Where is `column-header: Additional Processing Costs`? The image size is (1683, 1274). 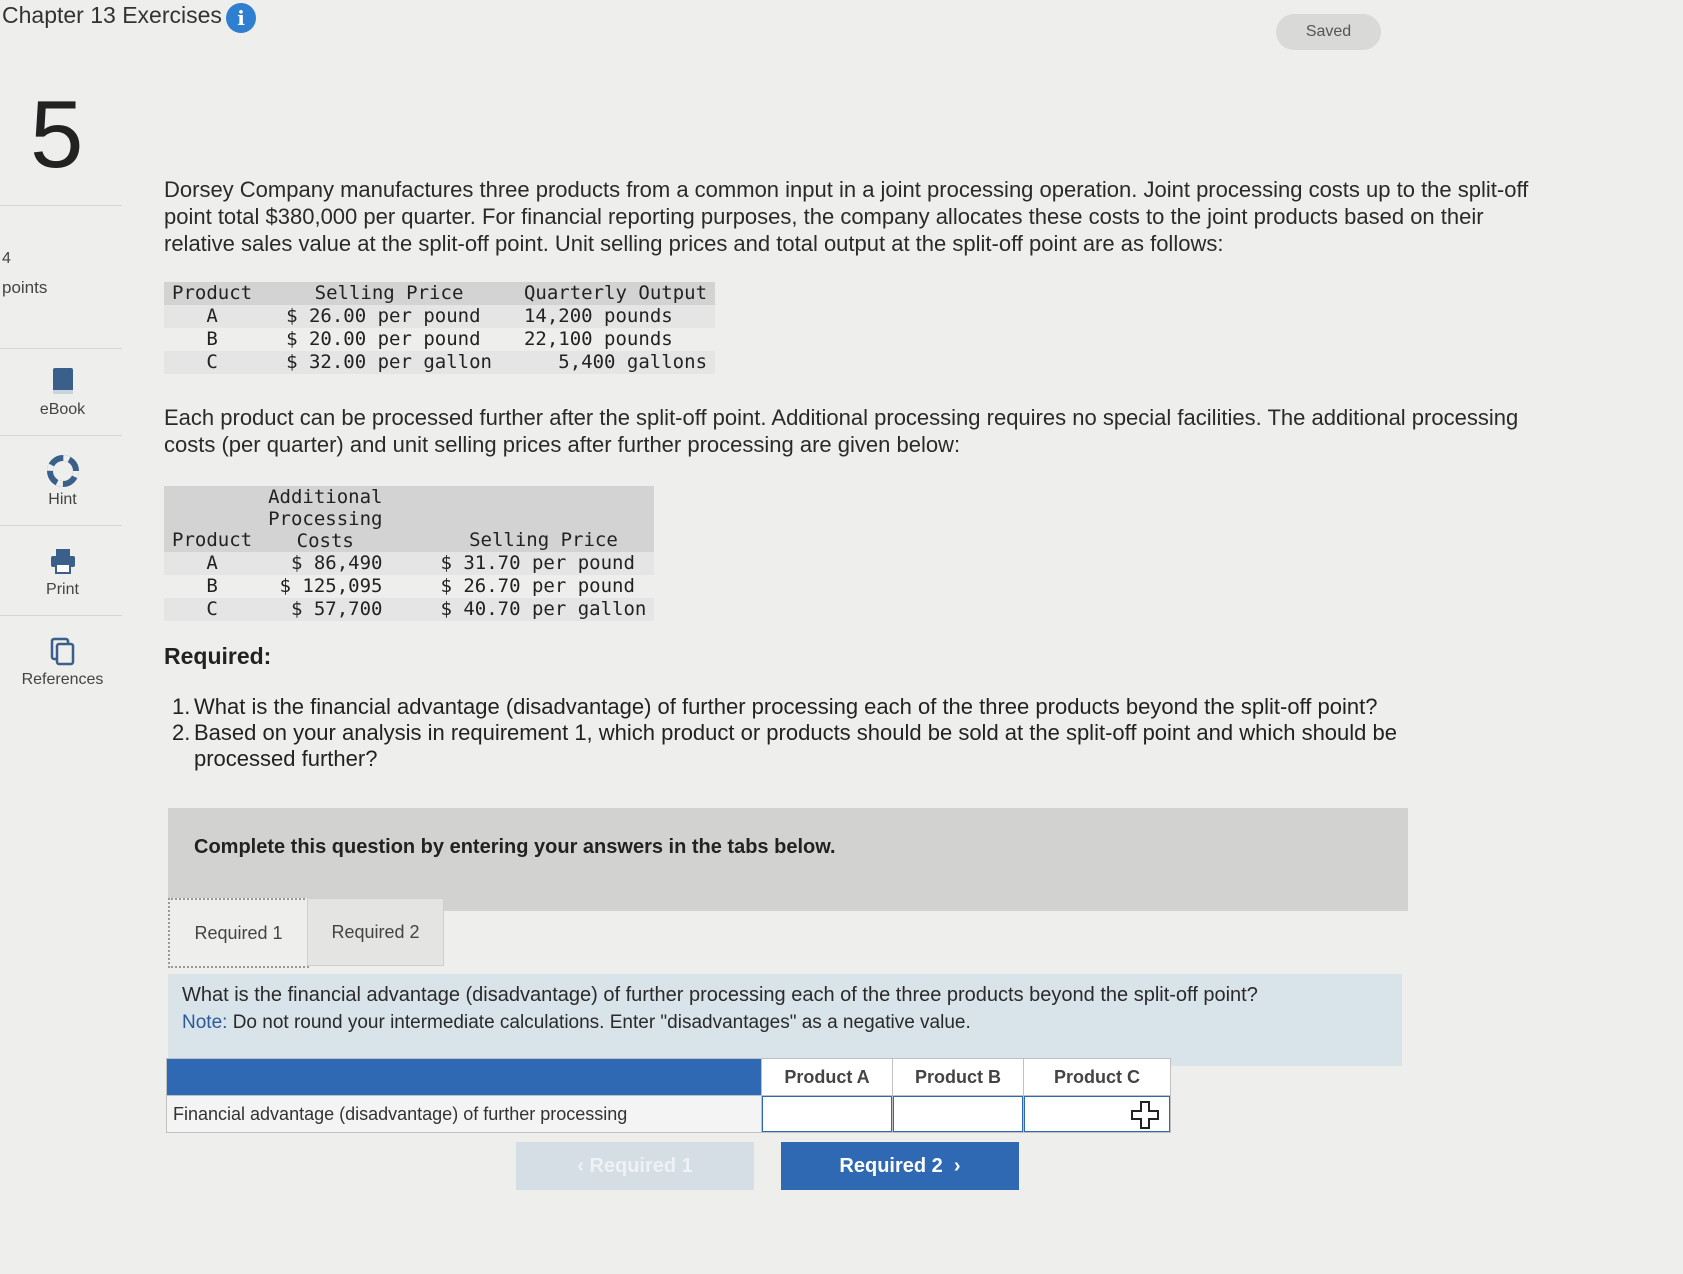
column-header: Additional Processing Costs is located at coordinates (325, 519).